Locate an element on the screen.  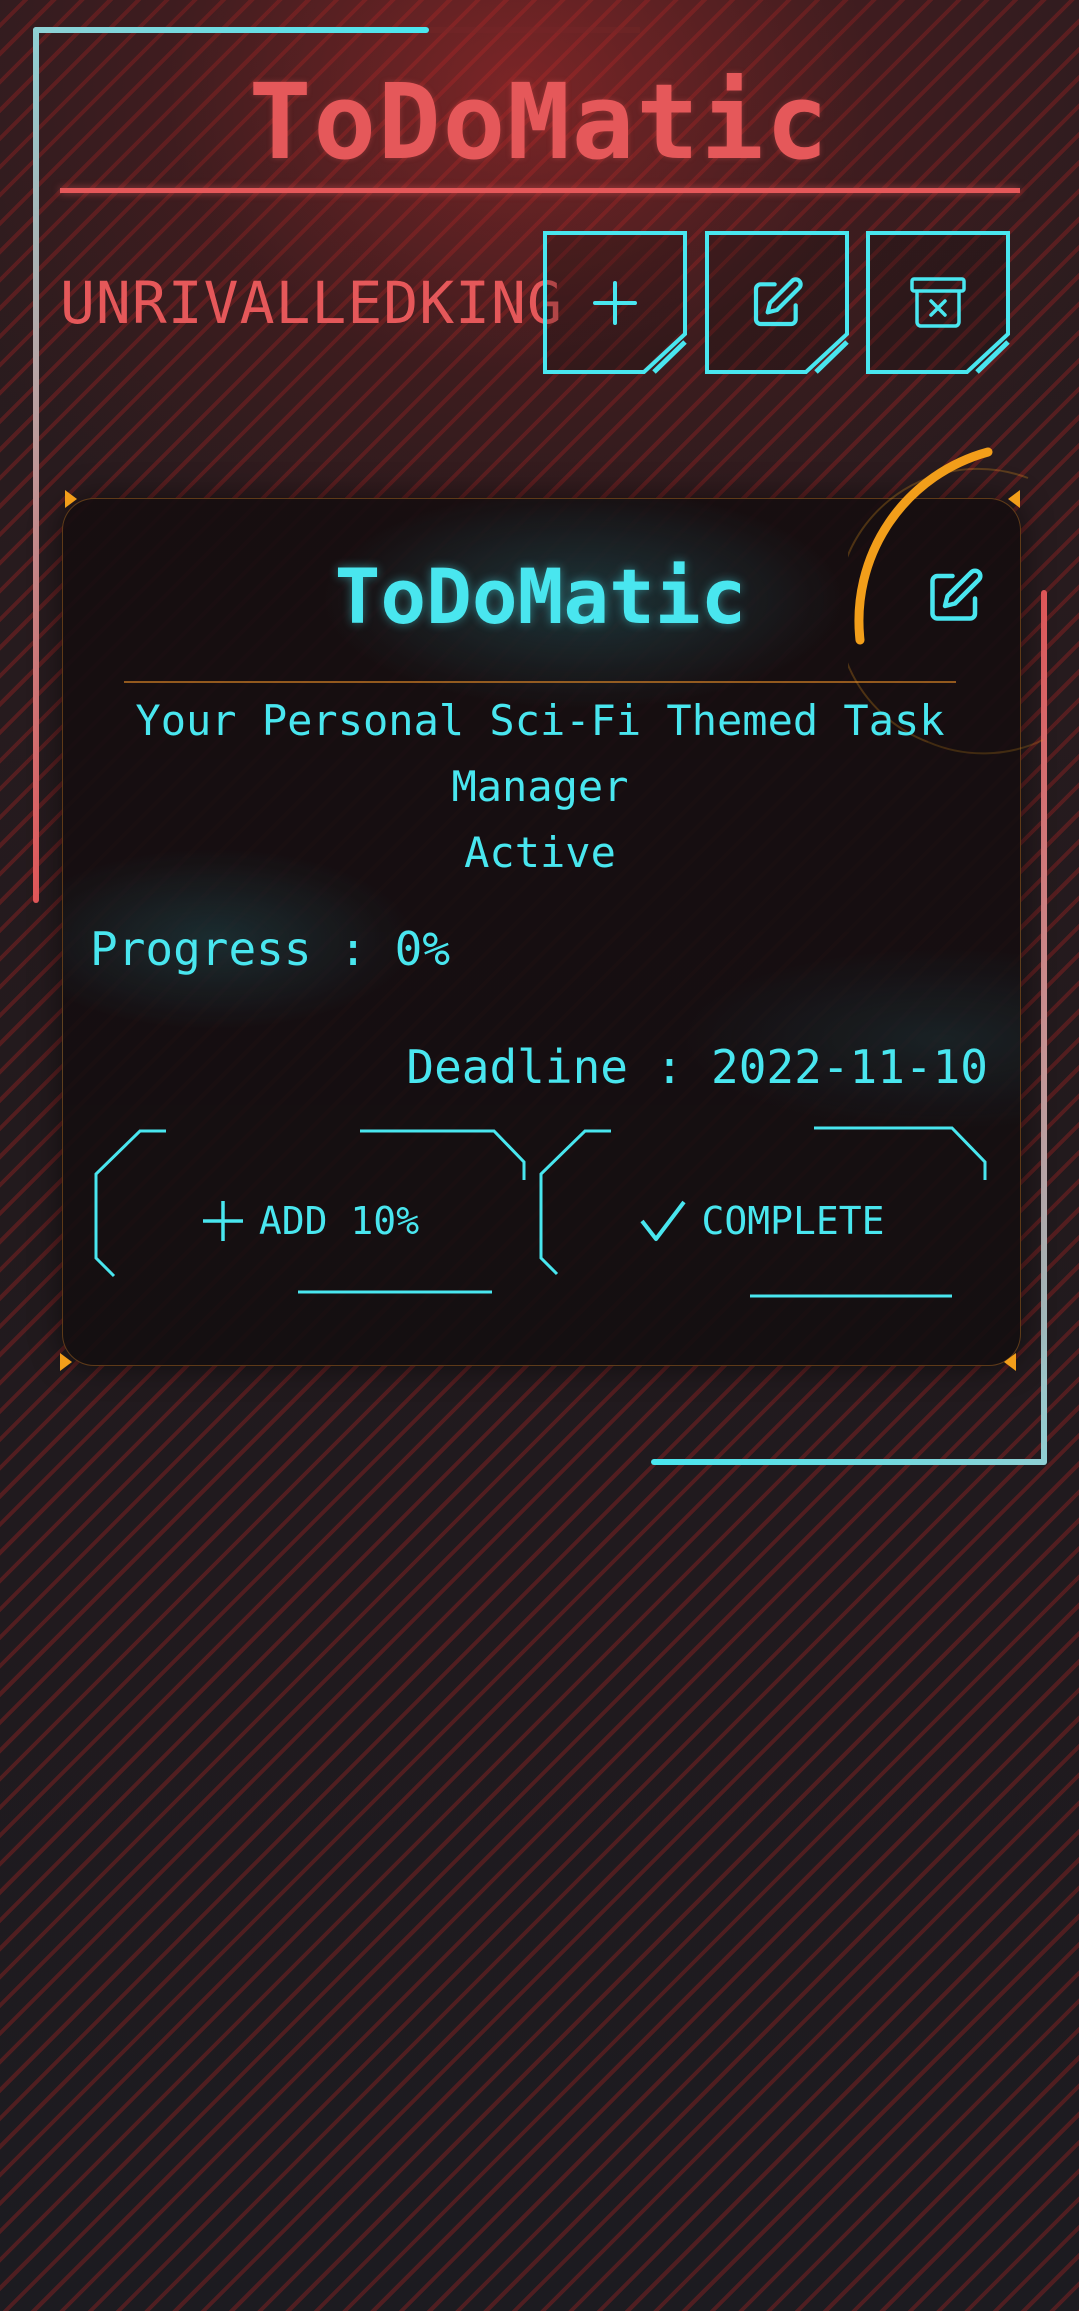
add-task-button is located at coordinates (615, 302).